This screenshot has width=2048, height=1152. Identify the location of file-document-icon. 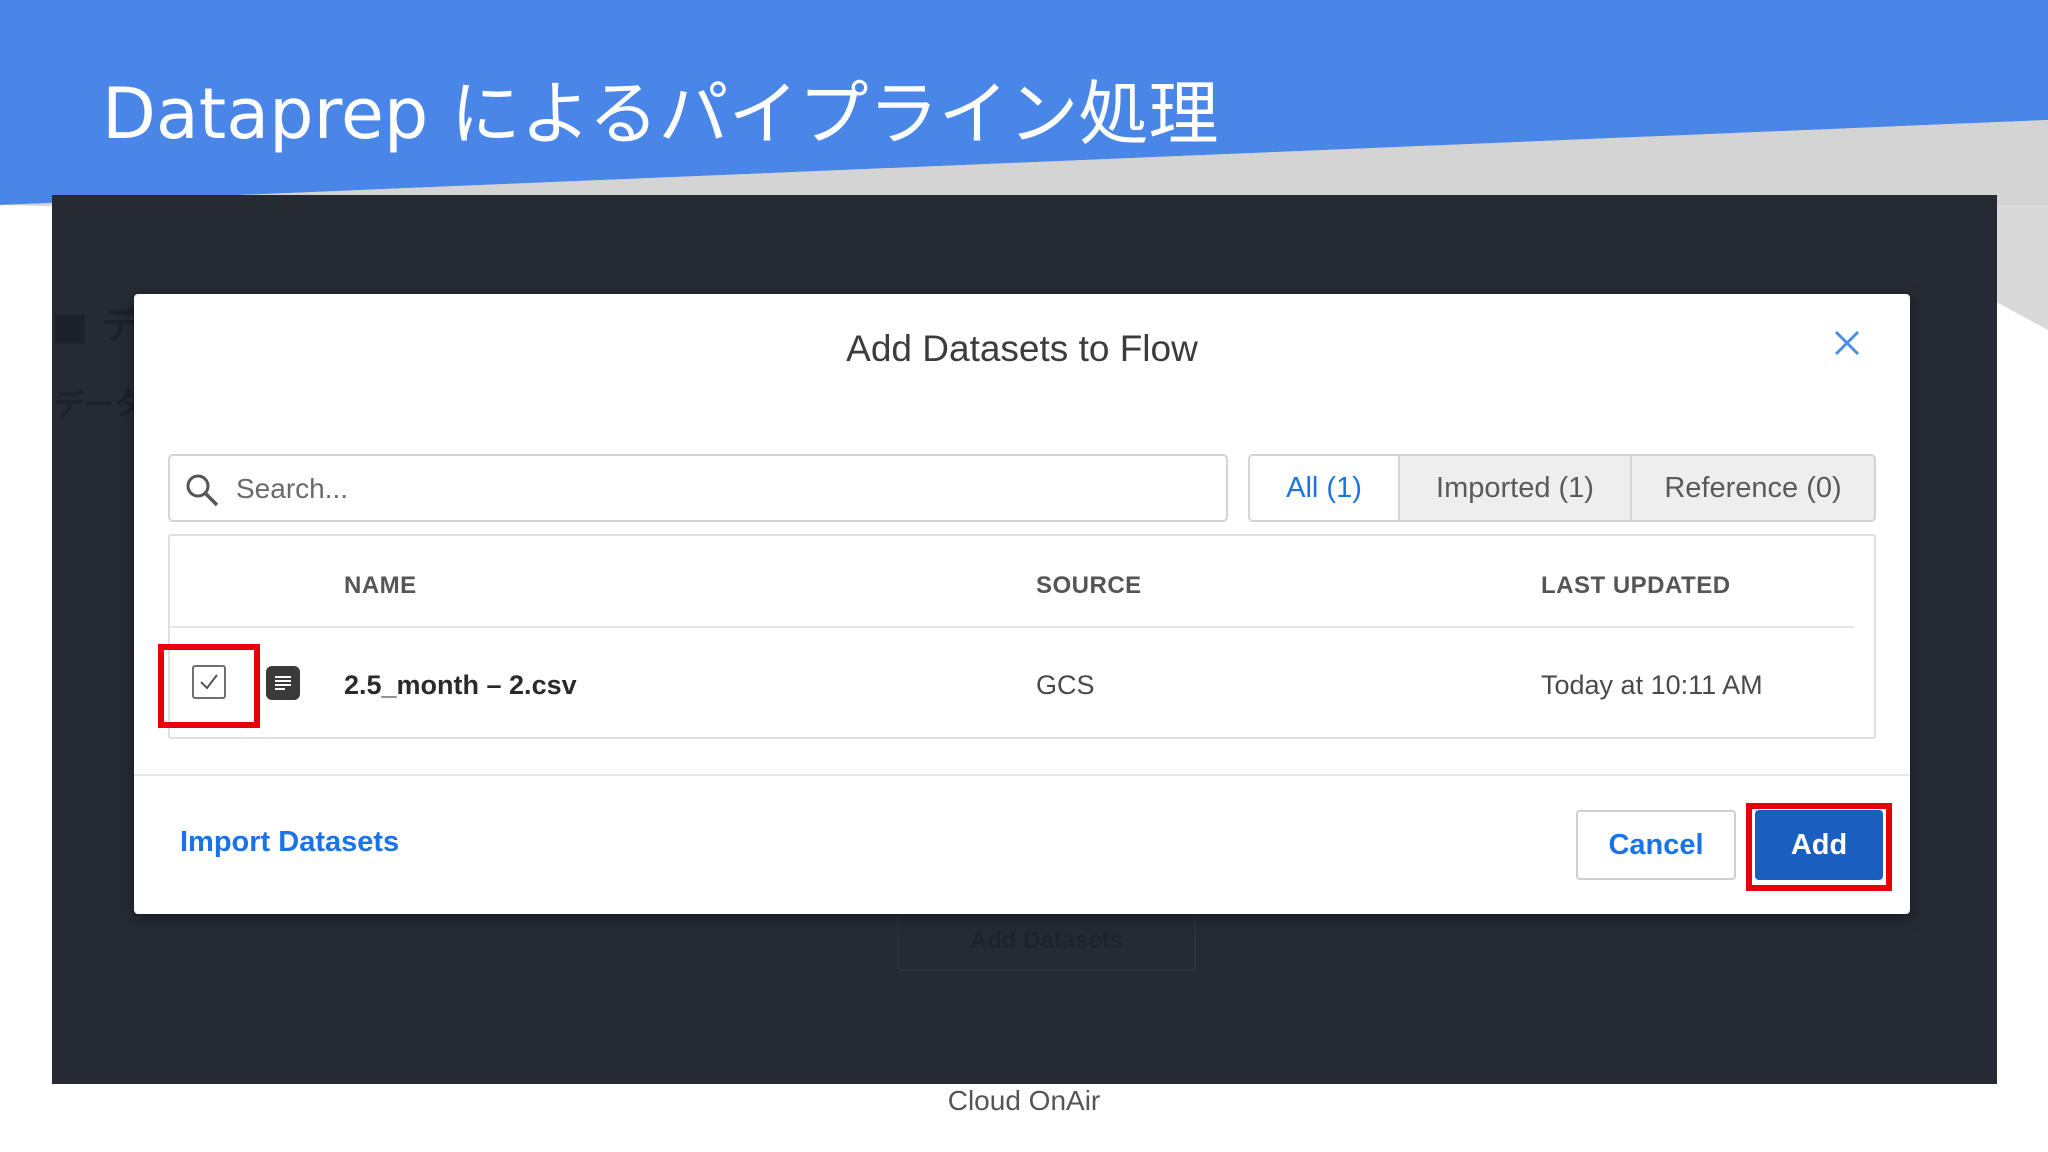
(283, 683).